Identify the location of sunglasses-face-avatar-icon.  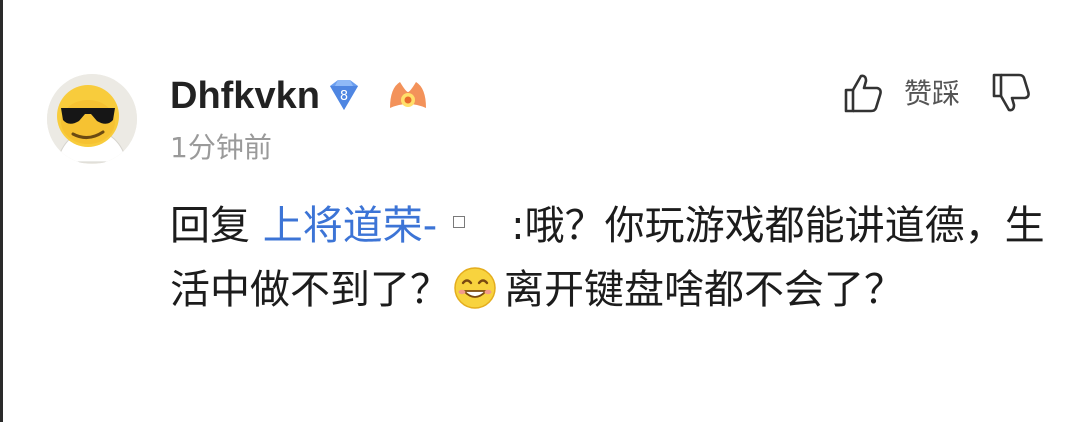
(92, 119).